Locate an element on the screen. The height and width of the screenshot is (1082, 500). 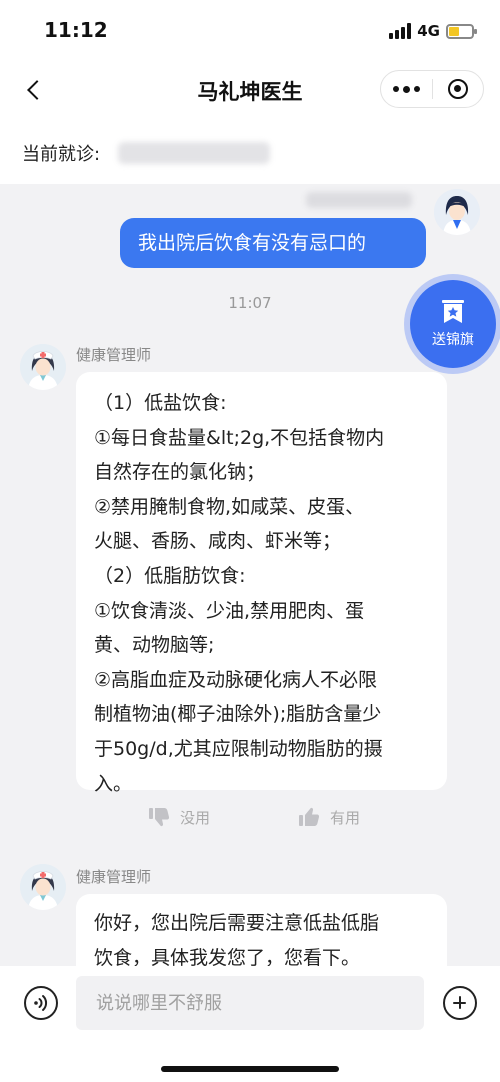
battery-icon is located at coordinates (461, 31).